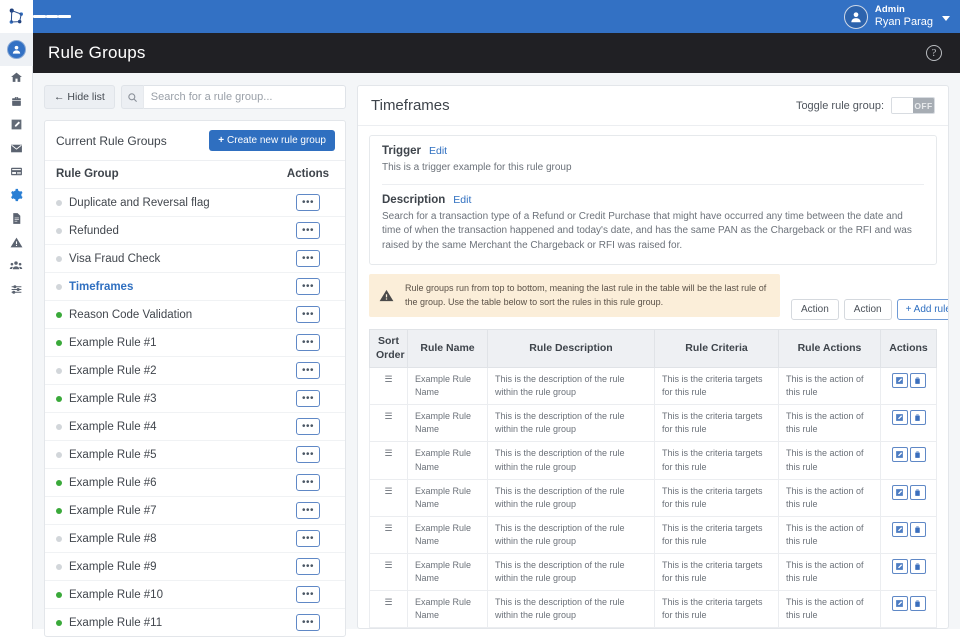 Image resolution: width=960 pixels, height=637 pixels. Describe the element at coordinates (815, 309) in the screenshot. I see `action-button-1: Action` at that location.